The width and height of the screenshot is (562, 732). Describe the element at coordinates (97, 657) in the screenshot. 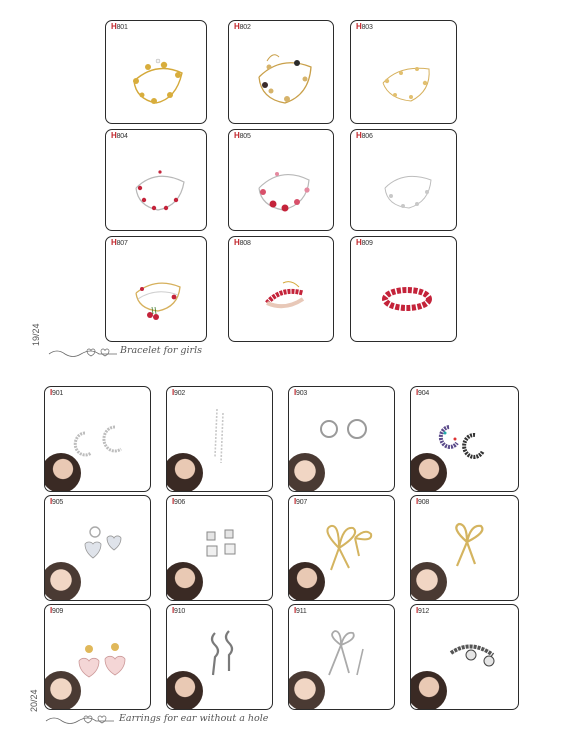

I see `product-card-i909: I909` at that location.